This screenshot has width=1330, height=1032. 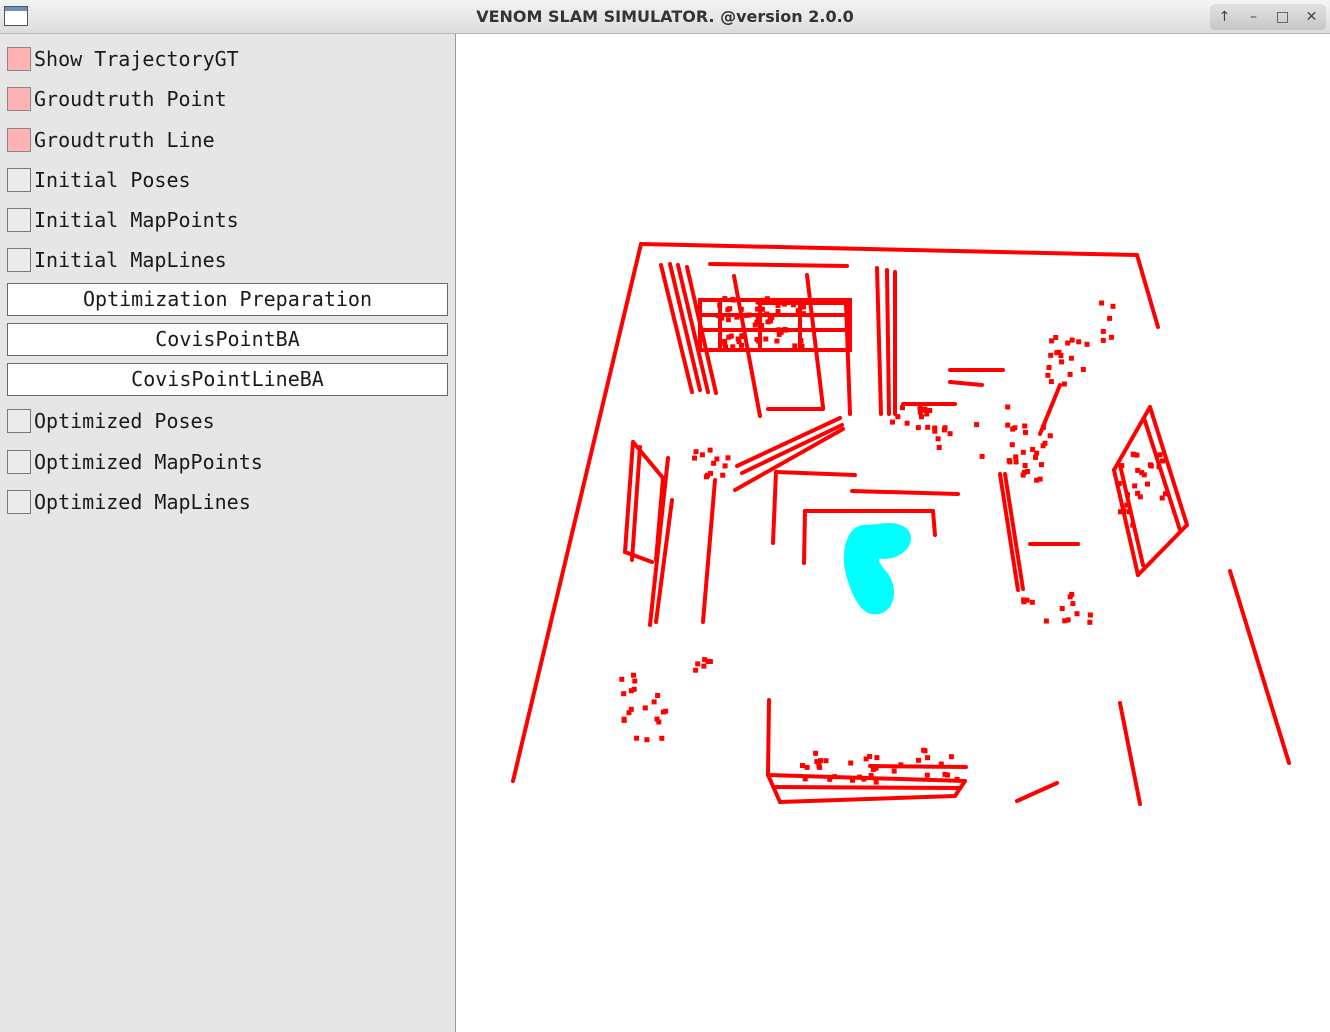 What do you see at coordinates (227, 299) in the screenshot?
I see `optimization-preparation-button: Optimization Preparation` at bounding box center [227, 299].